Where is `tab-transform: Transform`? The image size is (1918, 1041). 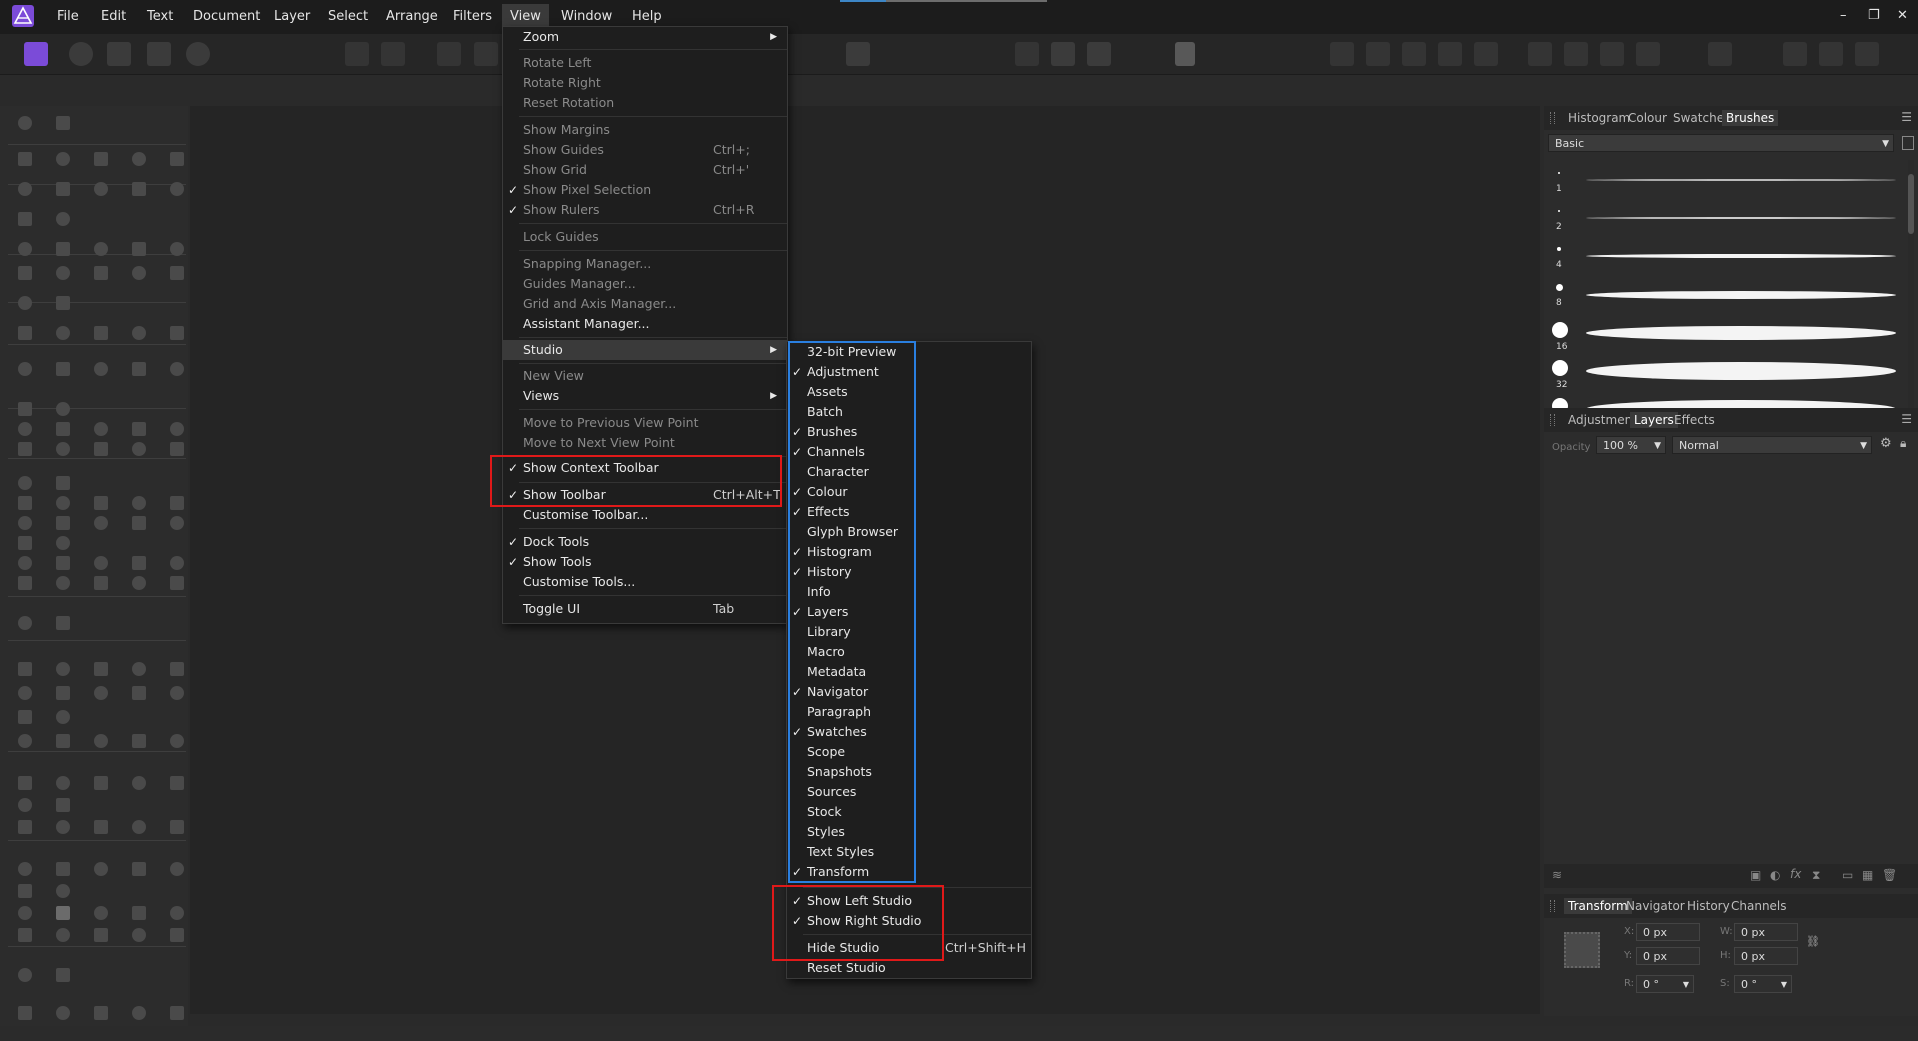
tab-transform: Transform is located at coordinates (1598, 906).